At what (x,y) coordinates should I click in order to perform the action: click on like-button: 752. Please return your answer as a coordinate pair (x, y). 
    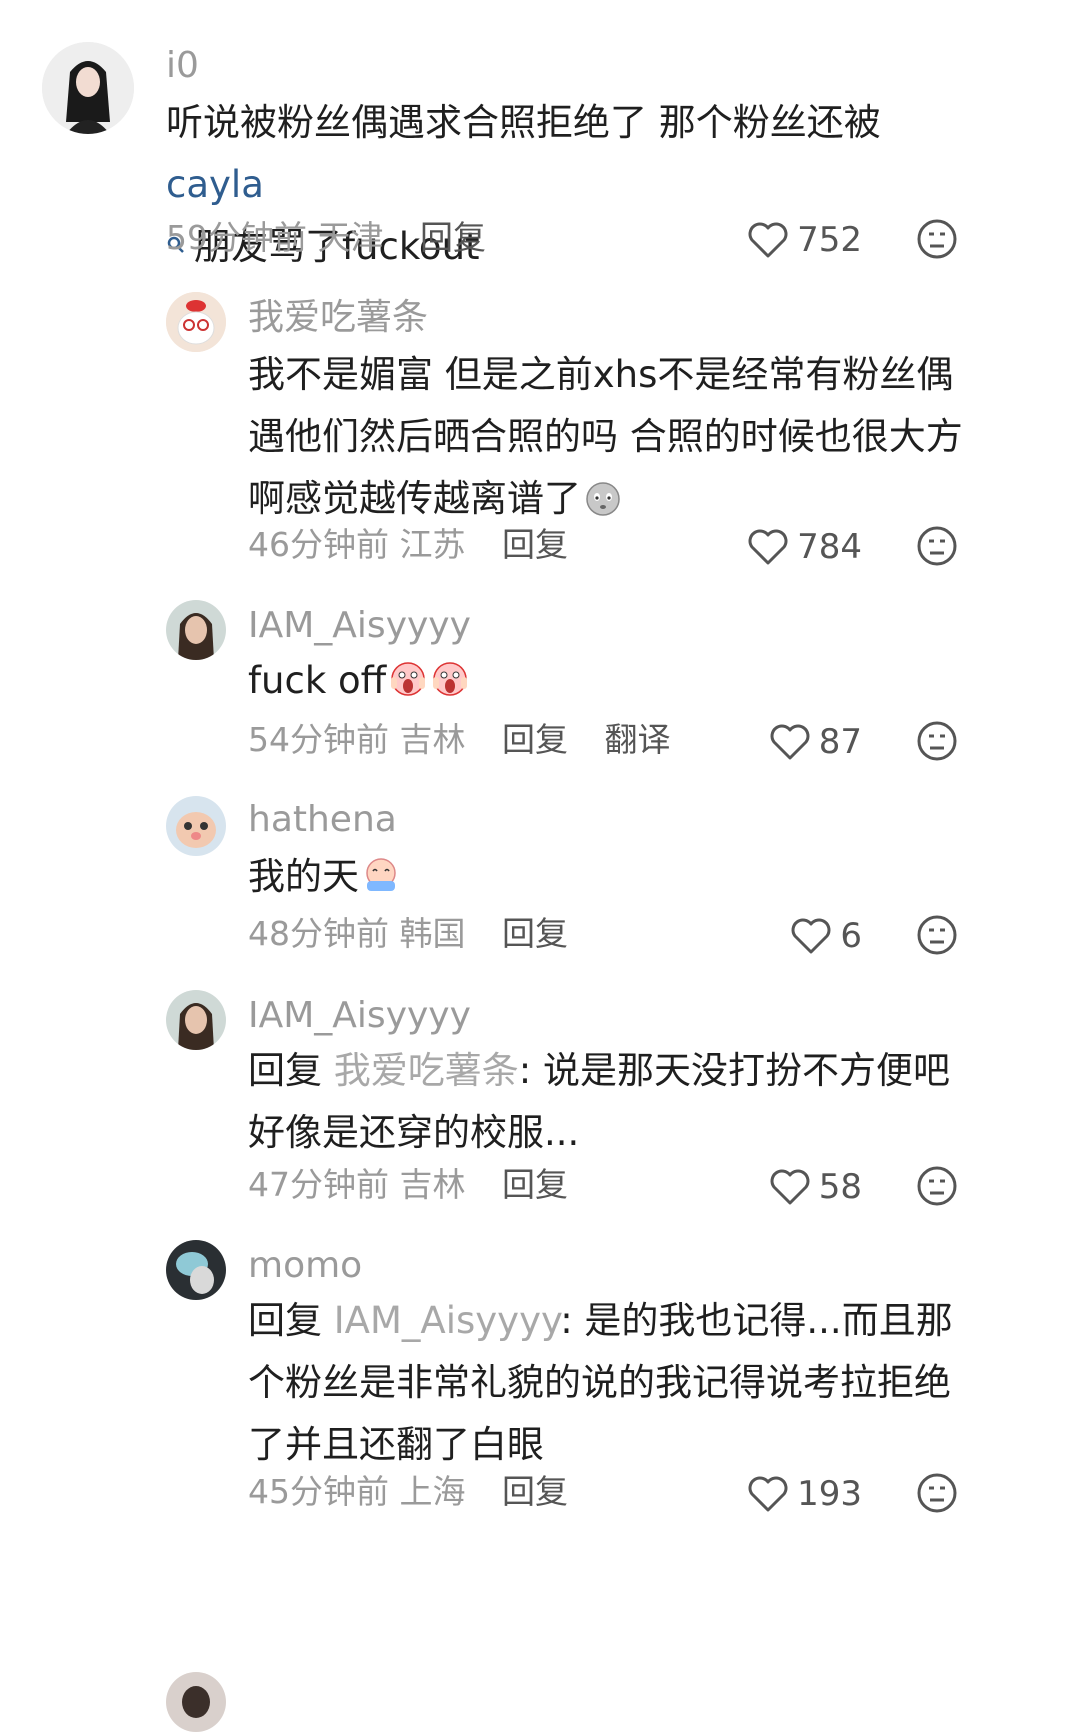
    Looking at the image, I should click on (801, 240).